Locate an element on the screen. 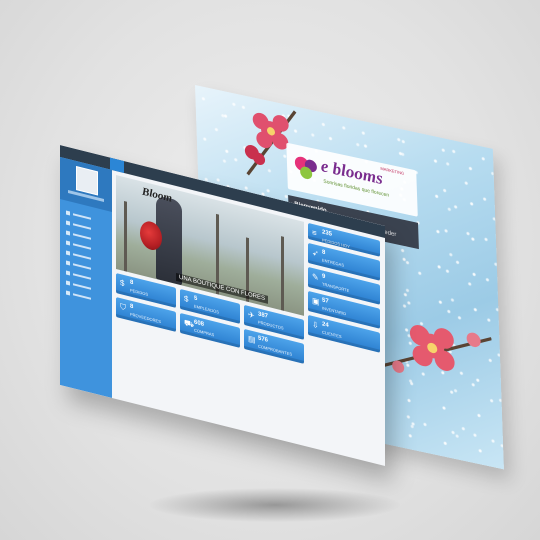 The width and height of the screenshot is (540, 540). sidebar is located at coordinates (86, 277).